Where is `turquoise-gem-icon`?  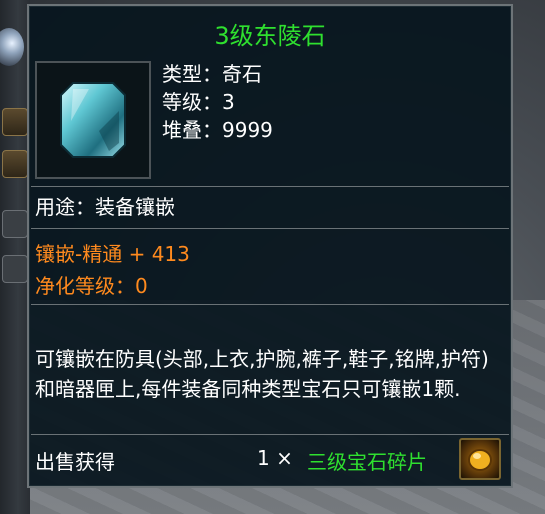
turquoise-gem-icon is located at coordinates (93, 120).